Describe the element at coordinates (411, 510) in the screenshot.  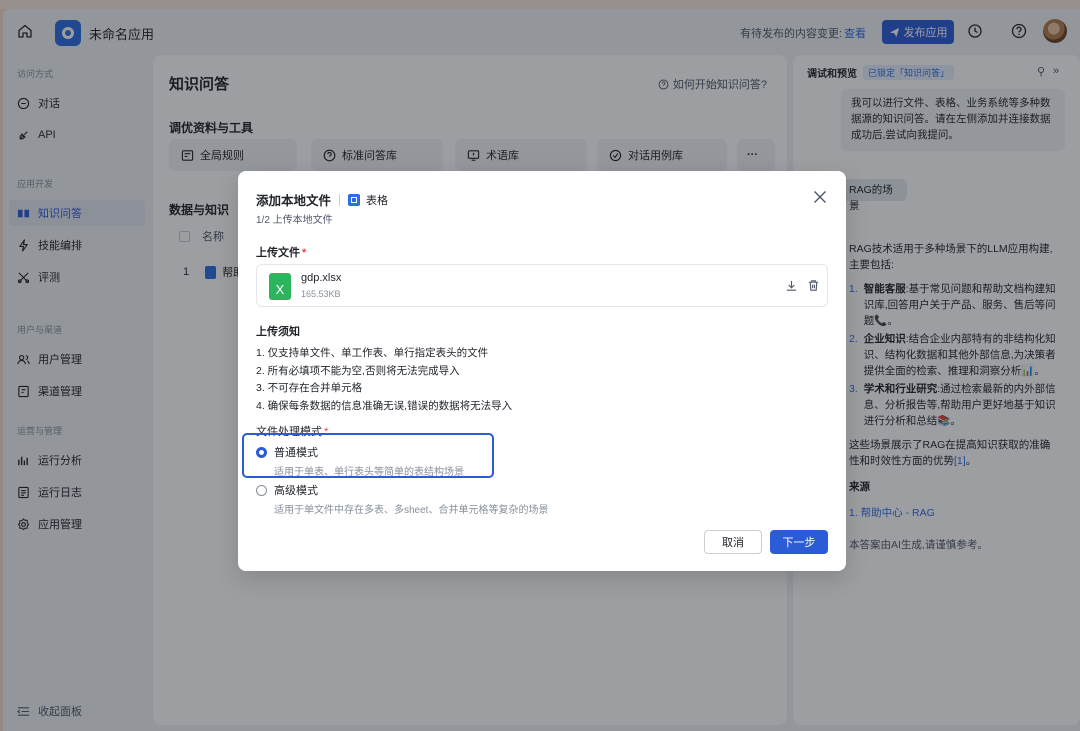
I see `mode-description: 适用于单文件中存在多表、多sheet、合并单元格等复杂的场景` at that location.